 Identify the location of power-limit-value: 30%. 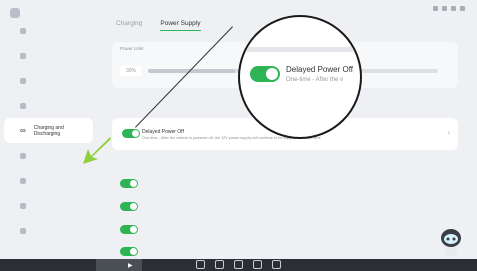
(131, 71).